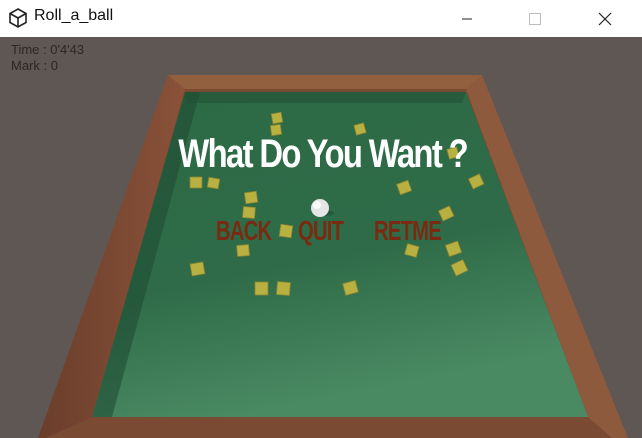  I want to click on unity-logo-icon, so click(18, 18).